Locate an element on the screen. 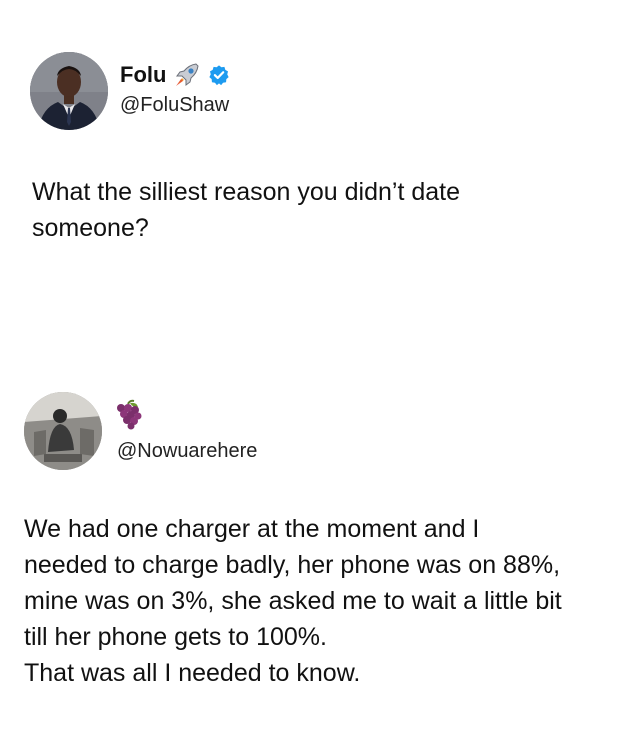  reply-author-avatar is located at coordinates (63, 431).